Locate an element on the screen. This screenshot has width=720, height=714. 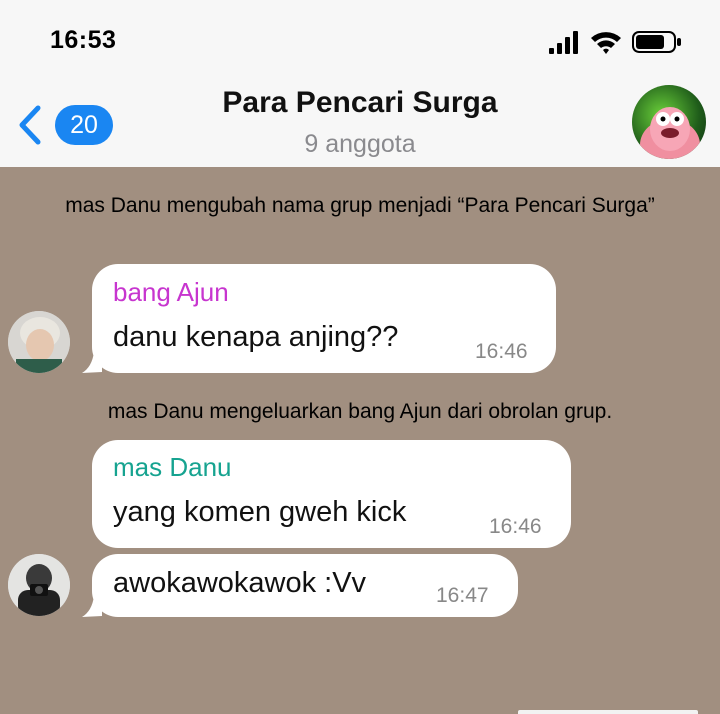
wifi-icon is located at coordinates (606, 43).